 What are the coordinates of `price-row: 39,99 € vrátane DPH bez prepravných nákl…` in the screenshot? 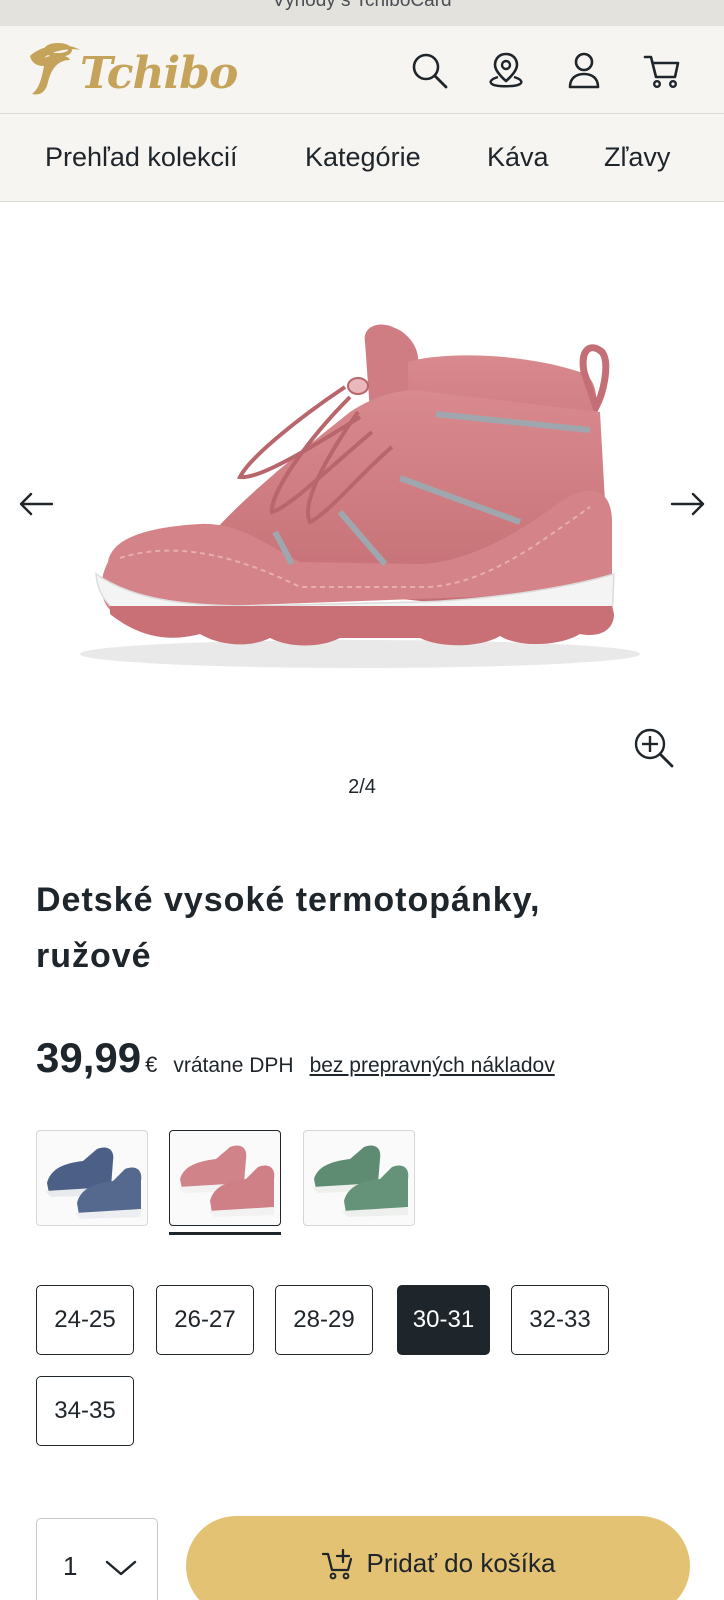 It's located at (295, 1059).